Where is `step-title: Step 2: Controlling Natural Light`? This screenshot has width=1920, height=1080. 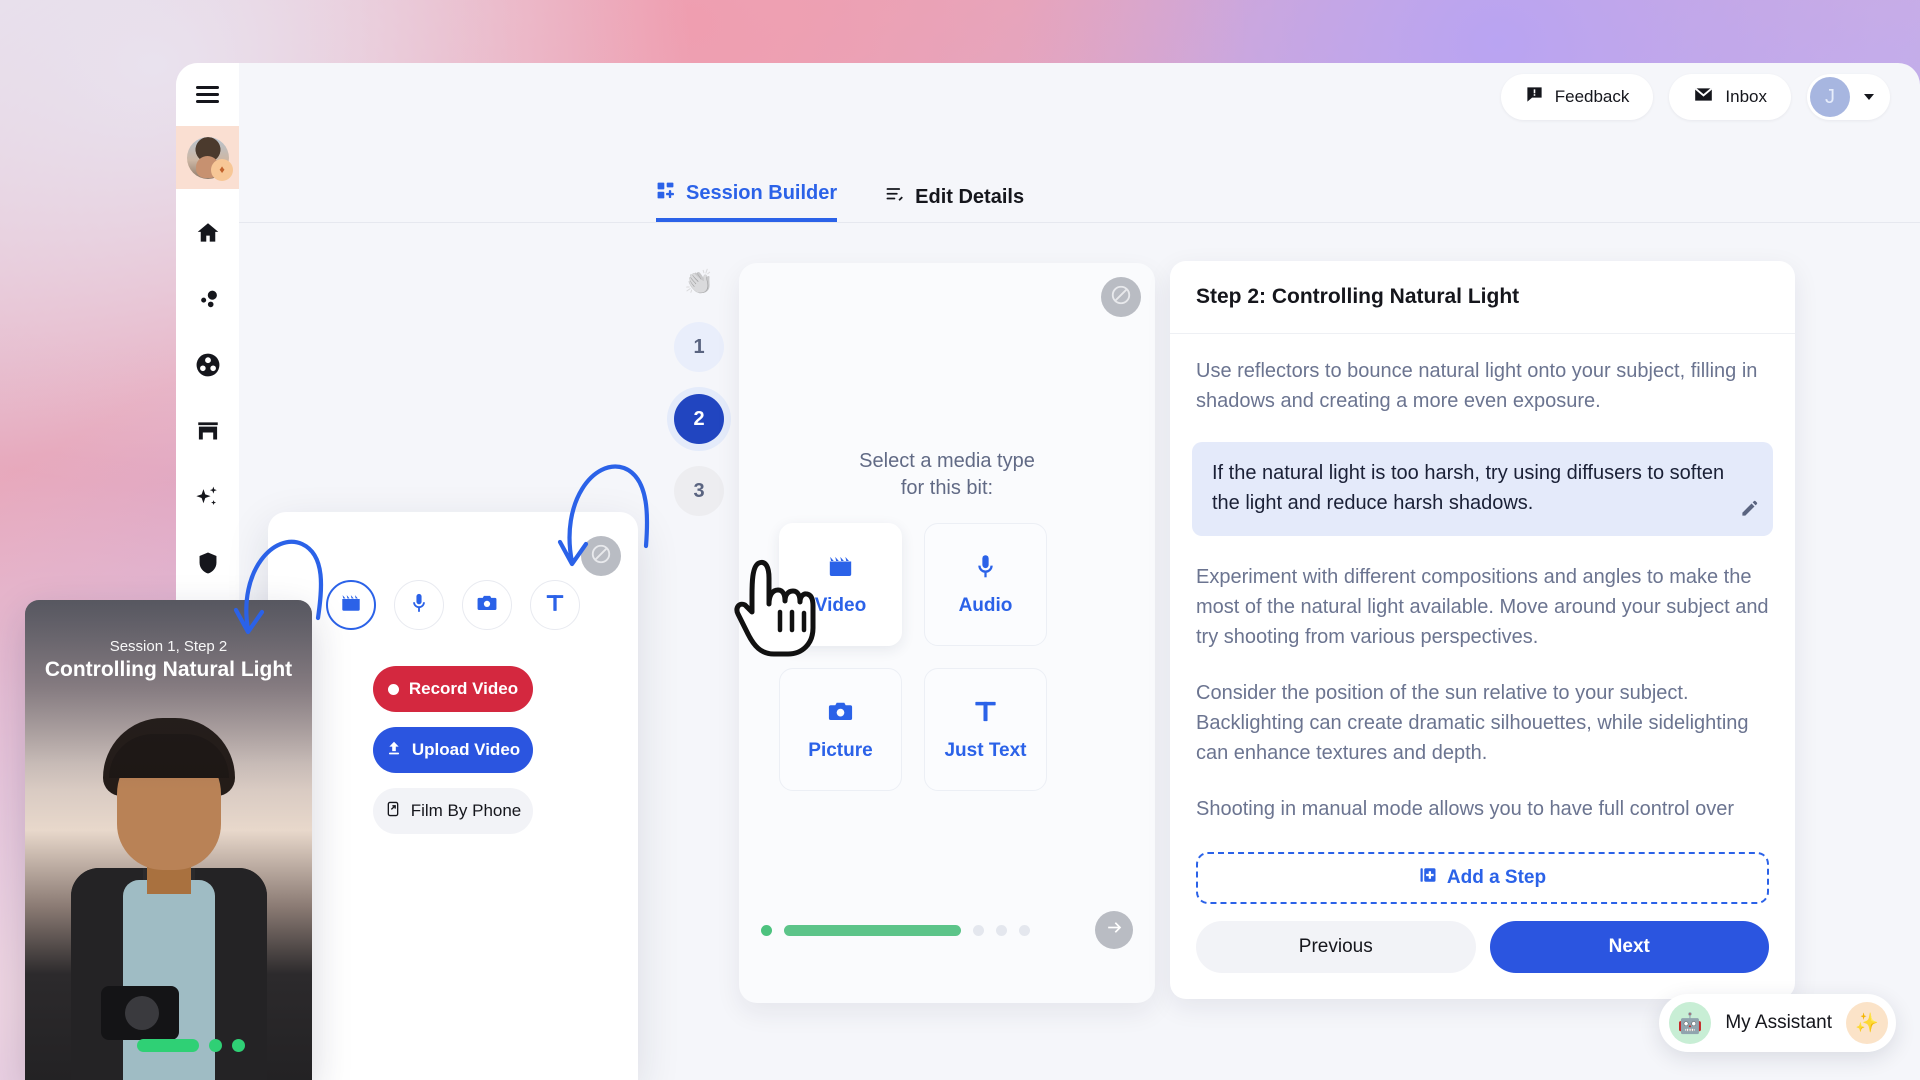
step-title: Step 2: Controlling Natural Light is located at coordinates (1482, 297).